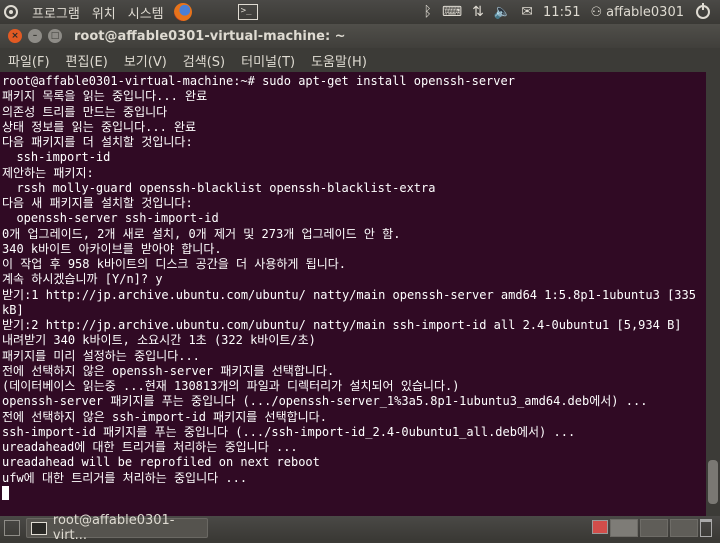 The image size is (720, 543). Describe the element at coordinates (146, 12) in the screenshot. I see `menu-system: 시스템` at that location.